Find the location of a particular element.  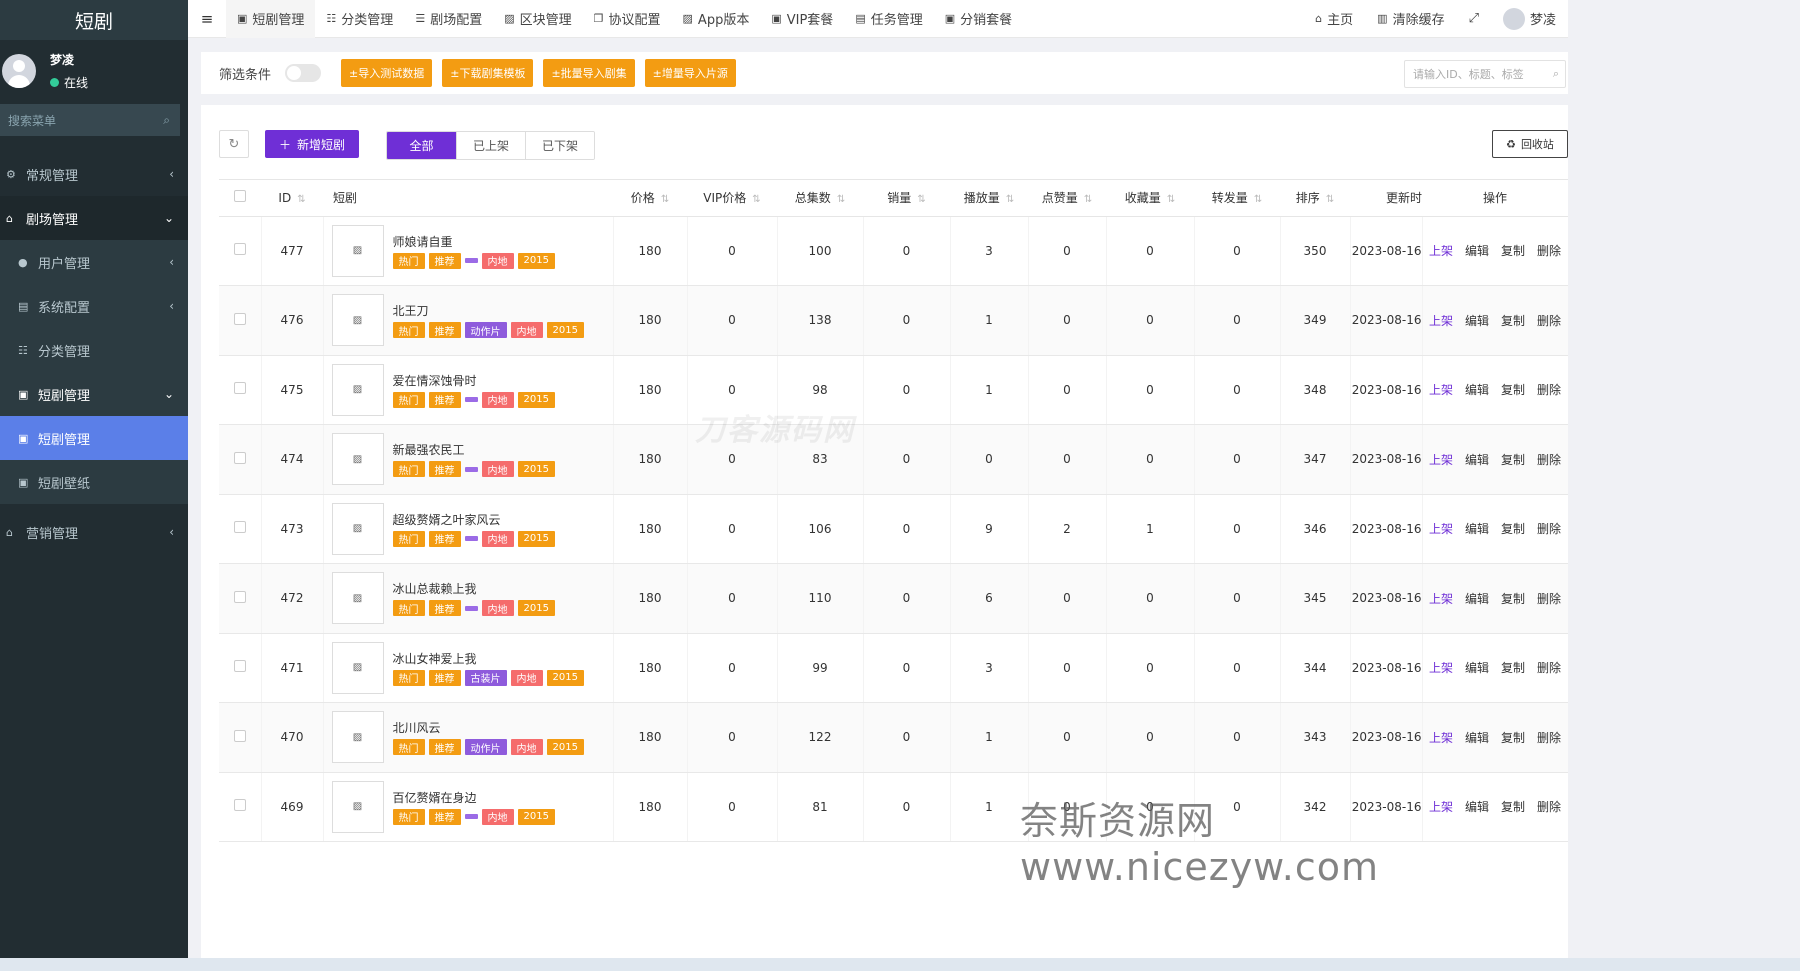

tab-agreement: ❐ 协议配置 is located at coordinates (627, 19).